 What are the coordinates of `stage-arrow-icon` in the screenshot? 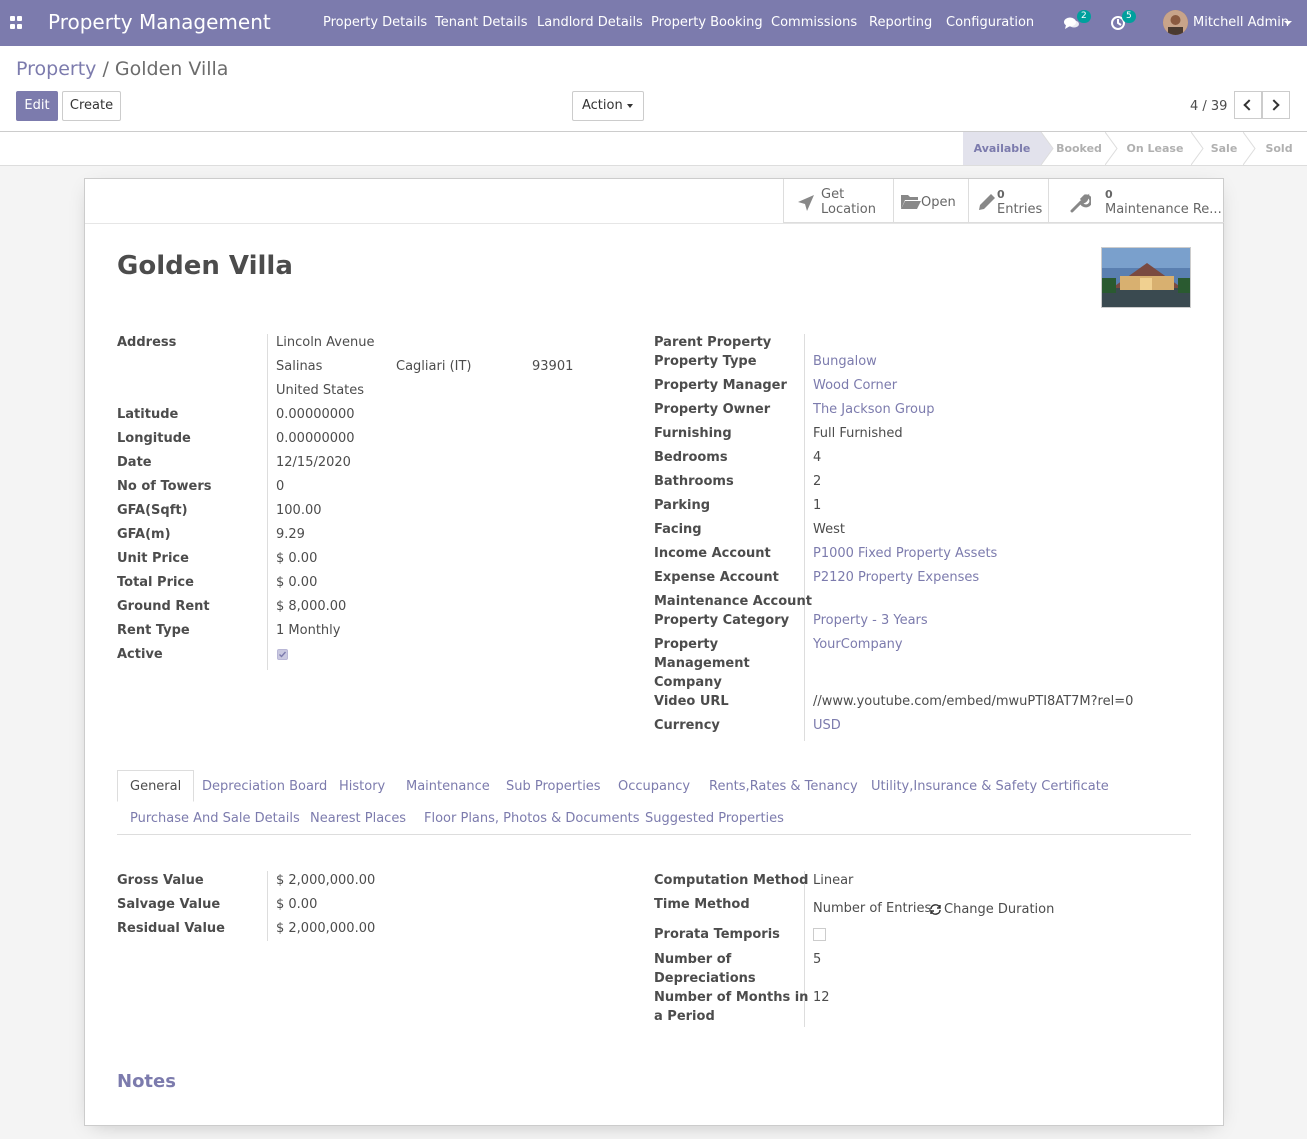 It's located at (1197, 148).